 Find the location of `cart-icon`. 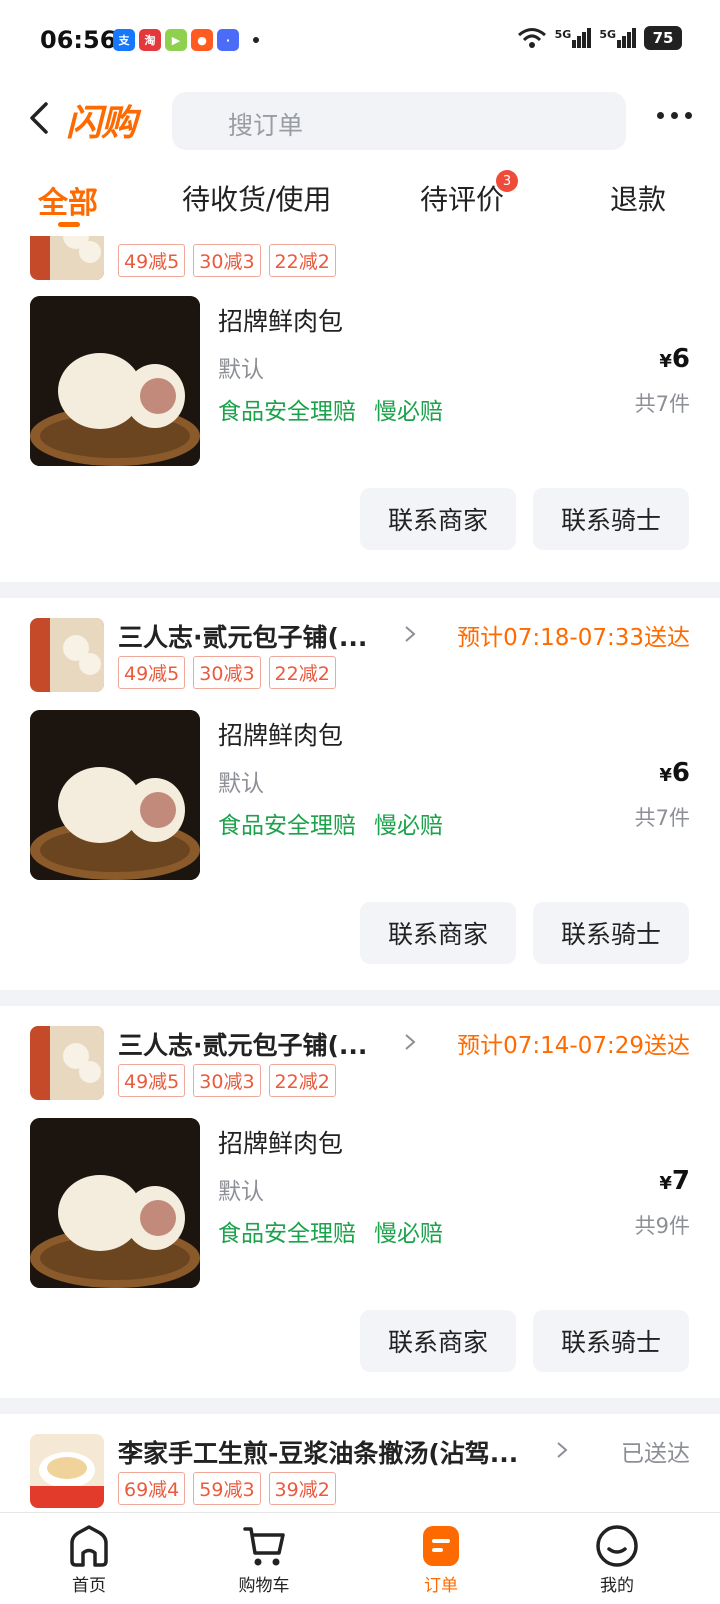

cart-icon is located at coordinates (264, 1546).